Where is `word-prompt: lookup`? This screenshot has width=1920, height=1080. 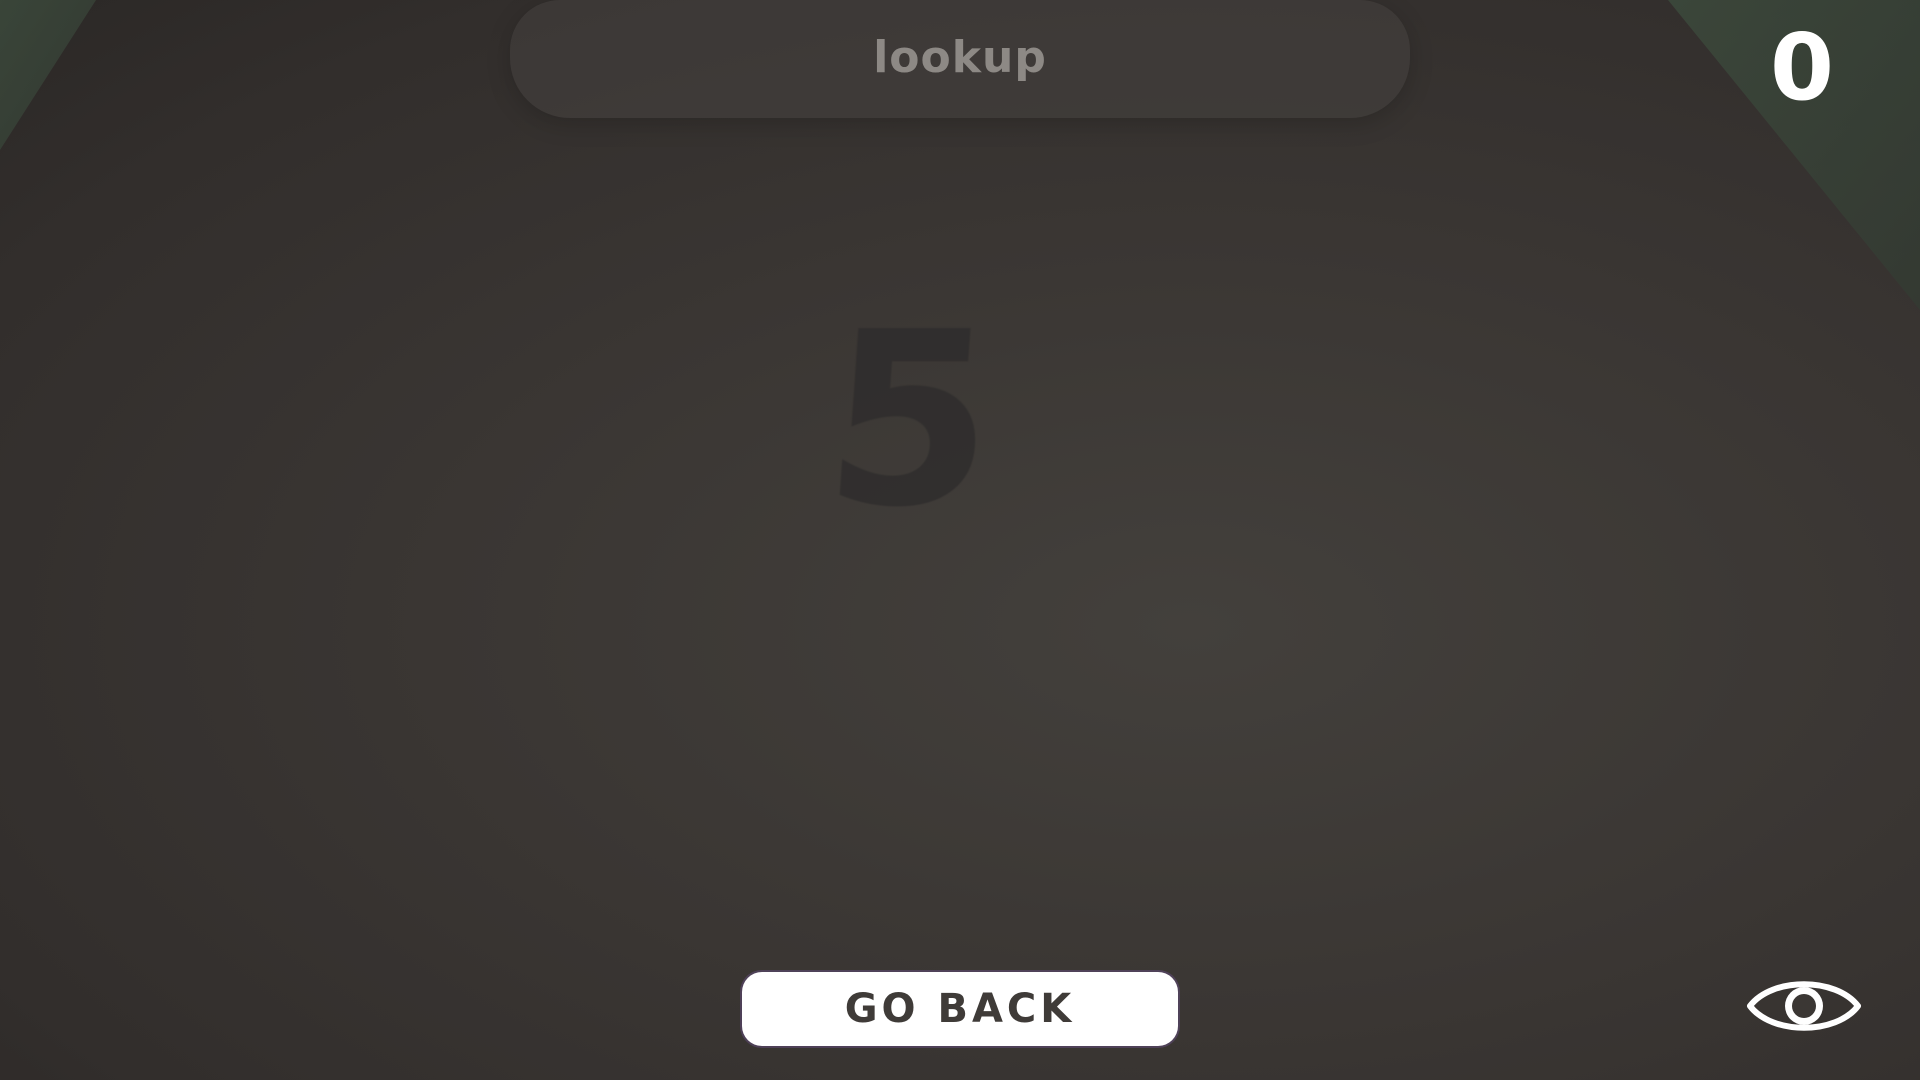
word-prompt: lookup is located at coordinates (960, 57).